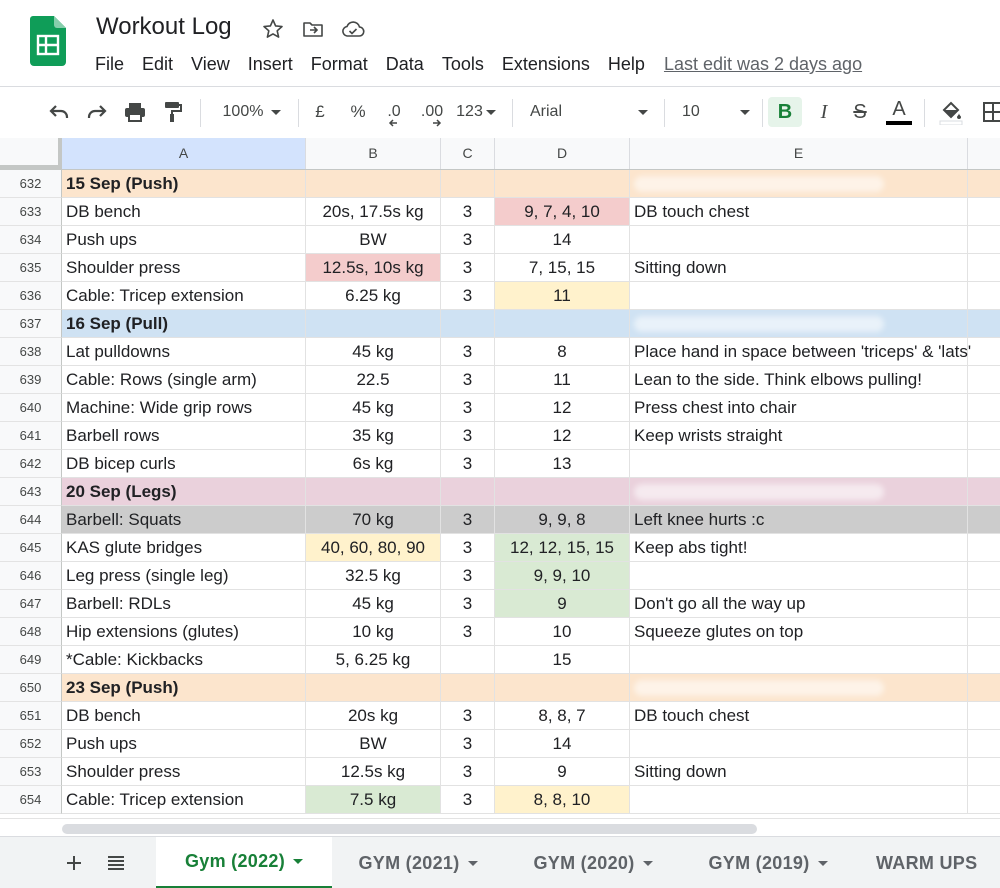 This screenshot has height=888, width=1000. I want to click on row-number: 642, so click(31, 464).